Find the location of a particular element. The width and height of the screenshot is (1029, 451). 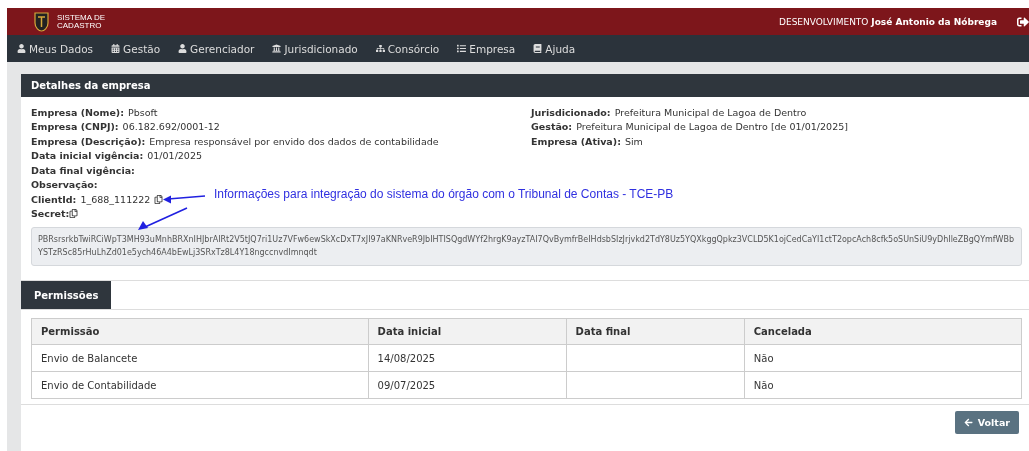

back-button: Voltar is located at coordinates (986, 422).